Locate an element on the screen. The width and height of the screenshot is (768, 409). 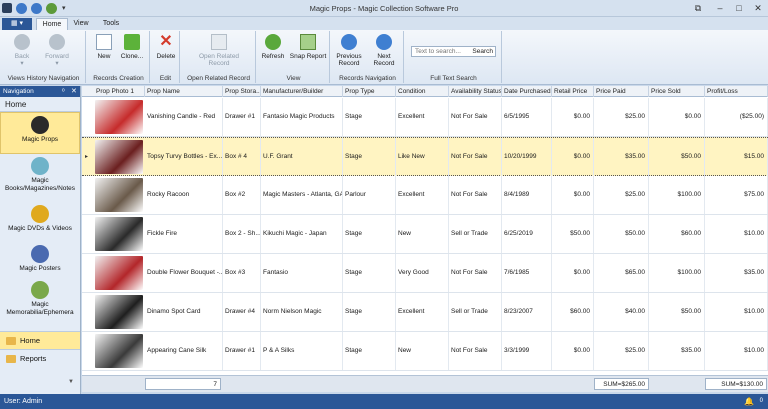
nav-button-reports: Reports is located at coordinates (40, 358).